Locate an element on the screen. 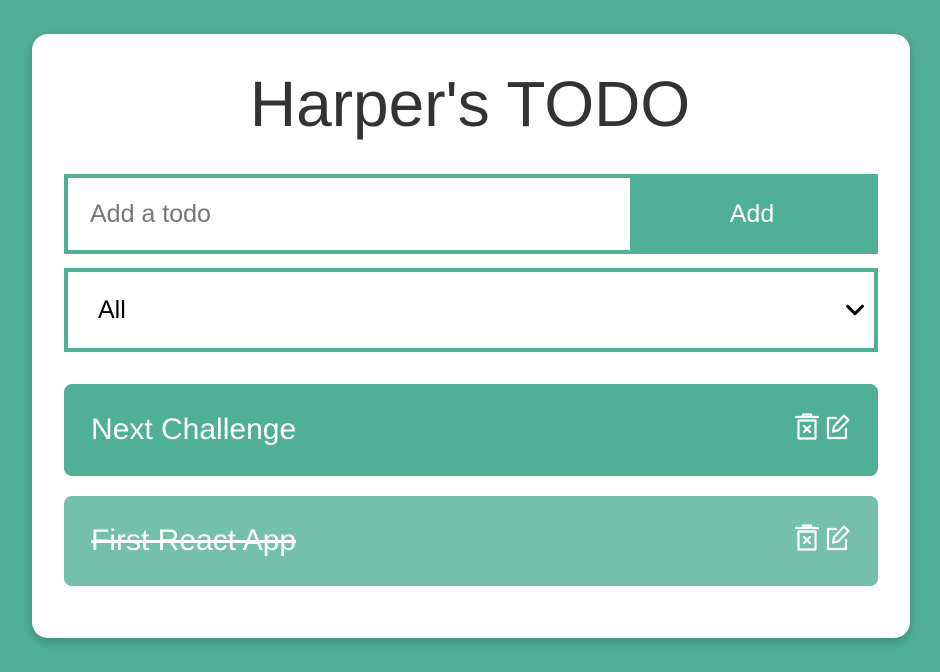 This screenshot has width=940, height=672. add-button: Add is located at coordinates (752, 214).